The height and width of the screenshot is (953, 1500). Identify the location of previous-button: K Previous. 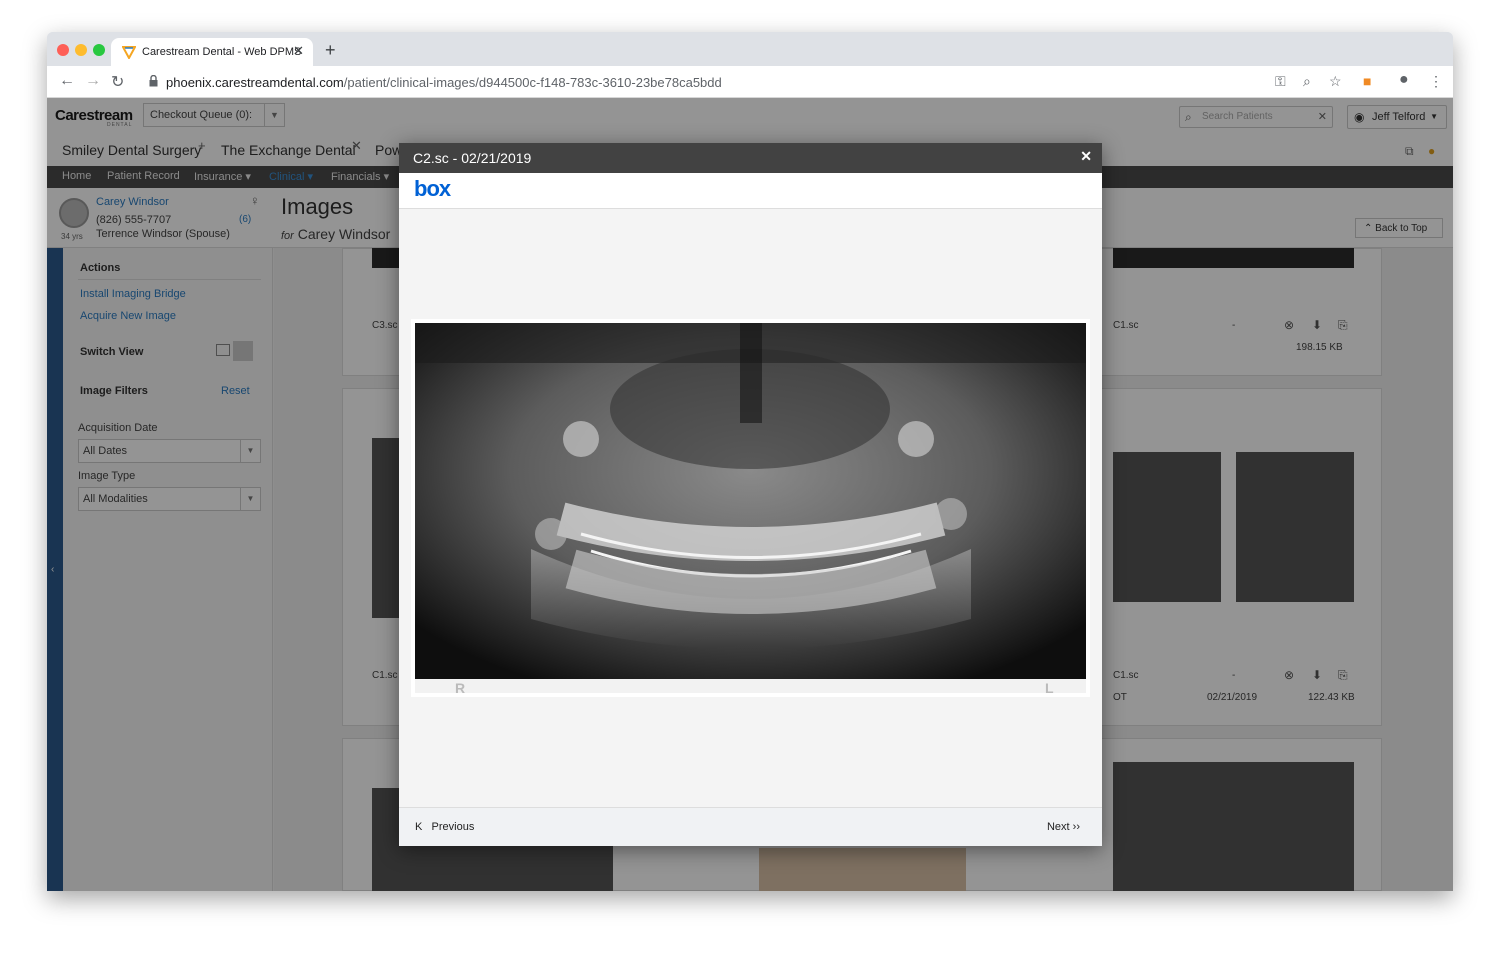
(444, 827).